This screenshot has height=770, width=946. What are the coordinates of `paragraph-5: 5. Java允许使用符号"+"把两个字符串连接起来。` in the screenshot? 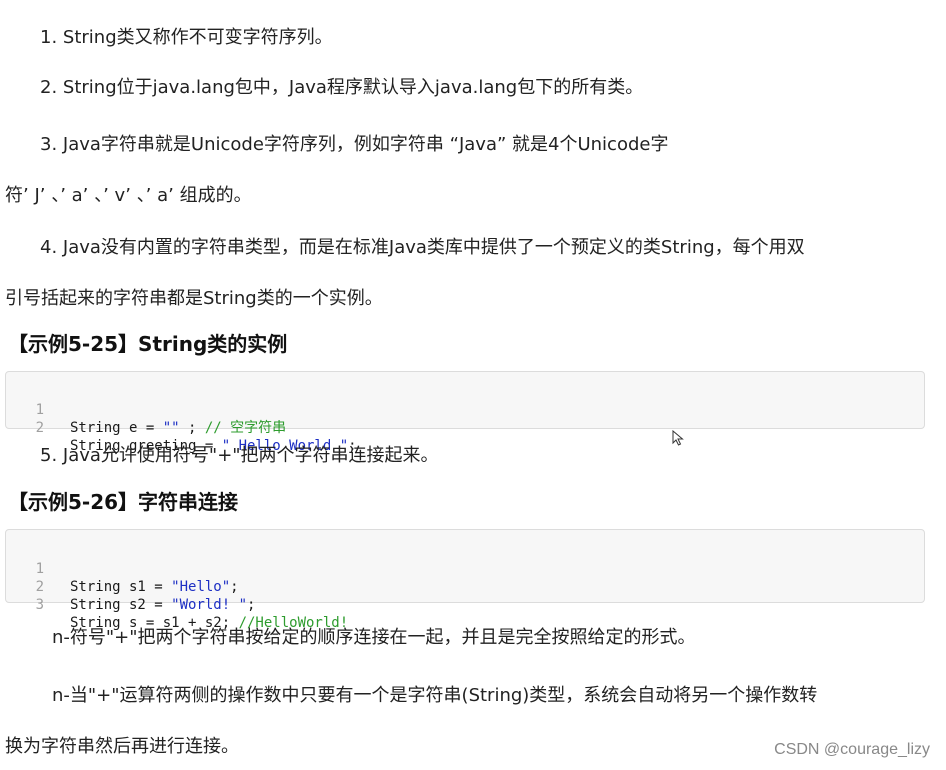 It's located at (239, 455).